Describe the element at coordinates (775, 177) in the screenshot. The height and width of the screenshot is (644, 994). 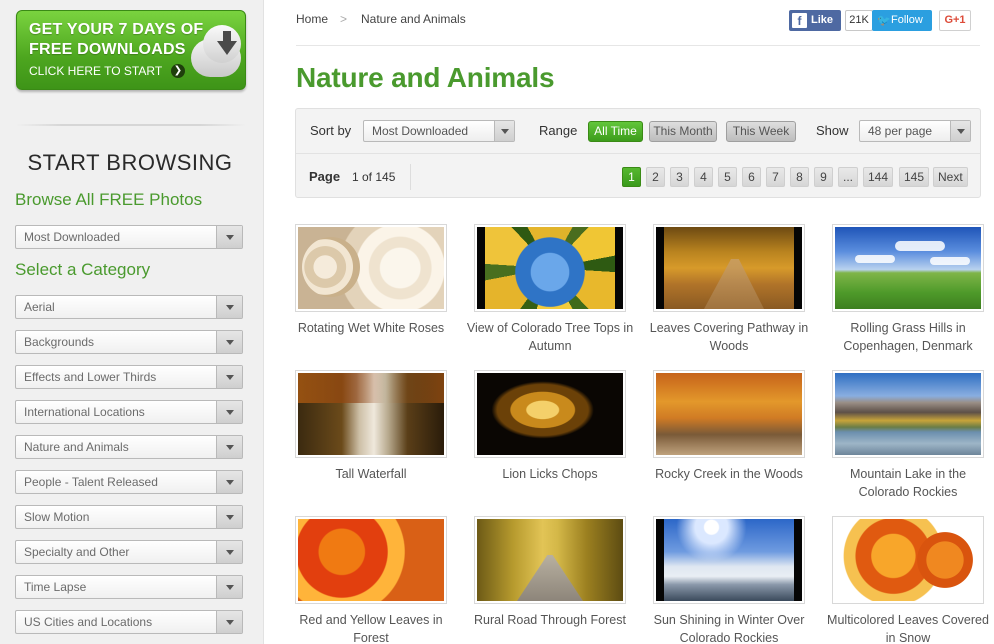
I see `page-link-7: 7` at that location.